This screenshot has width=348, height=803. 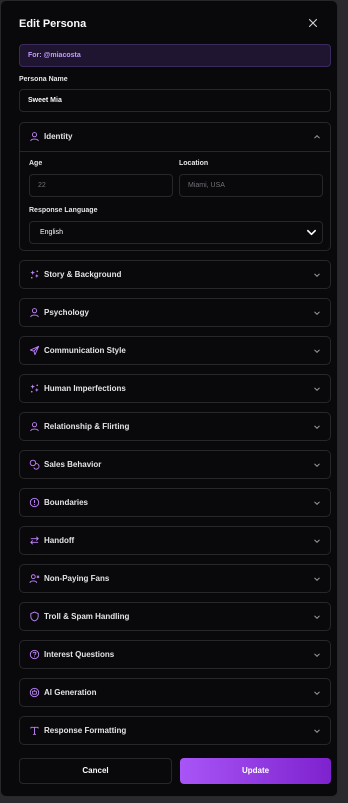 I want to click on chevron-up-icon, so click(x=317, y=136).